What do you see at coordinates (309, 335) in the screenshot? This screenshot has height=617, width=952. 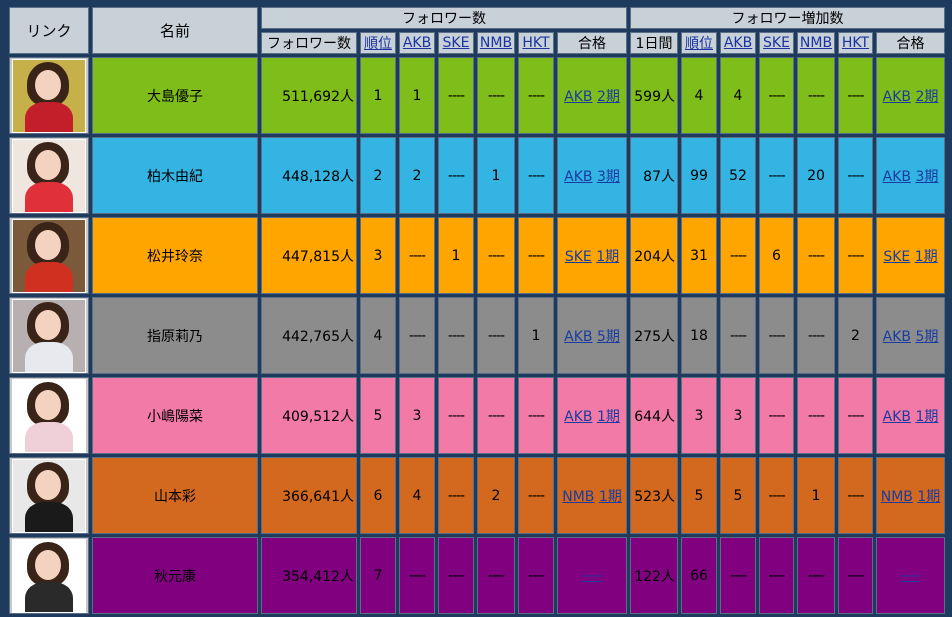 I see `follower-count: 442,765人` at bounding box center [309, 335].